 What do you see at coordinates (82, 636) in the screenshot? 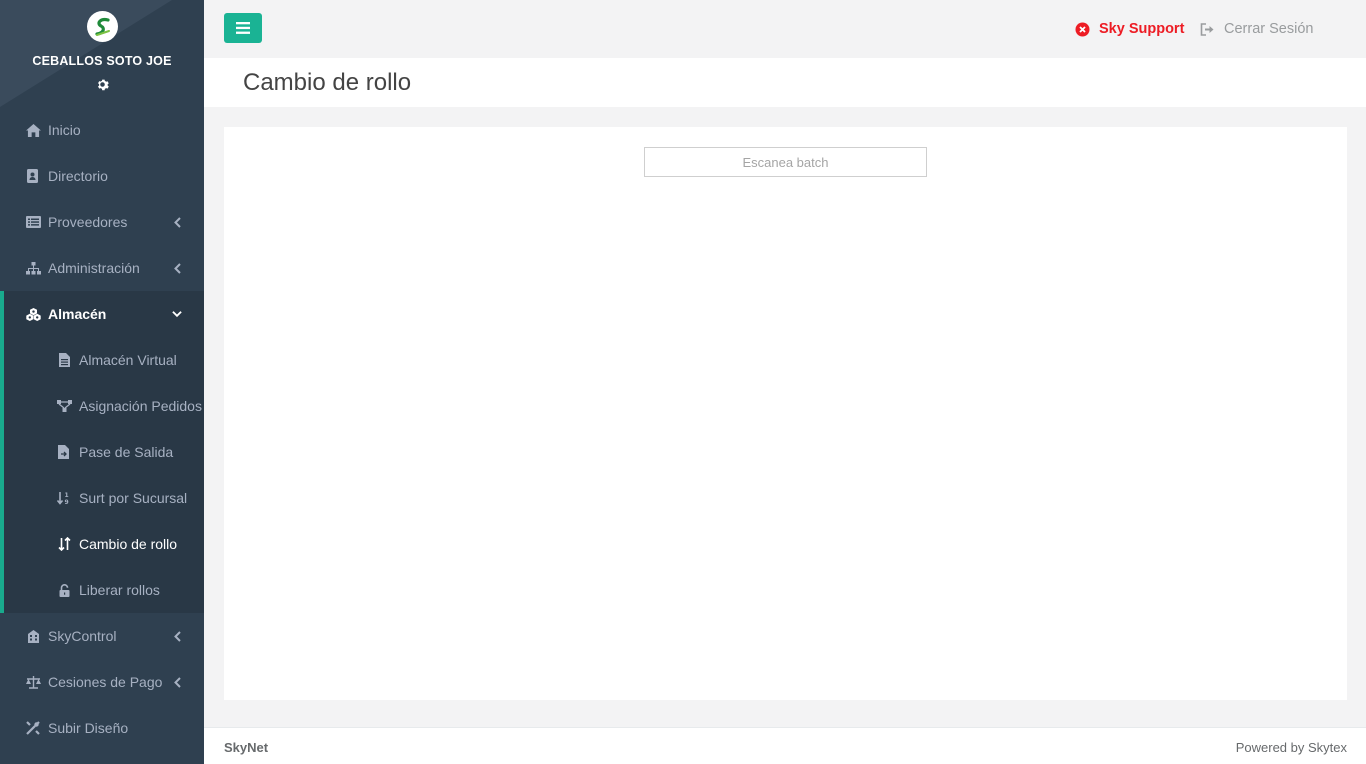
I see `sidebar-item-label: SkyControl` at bounding box center [82, 636].